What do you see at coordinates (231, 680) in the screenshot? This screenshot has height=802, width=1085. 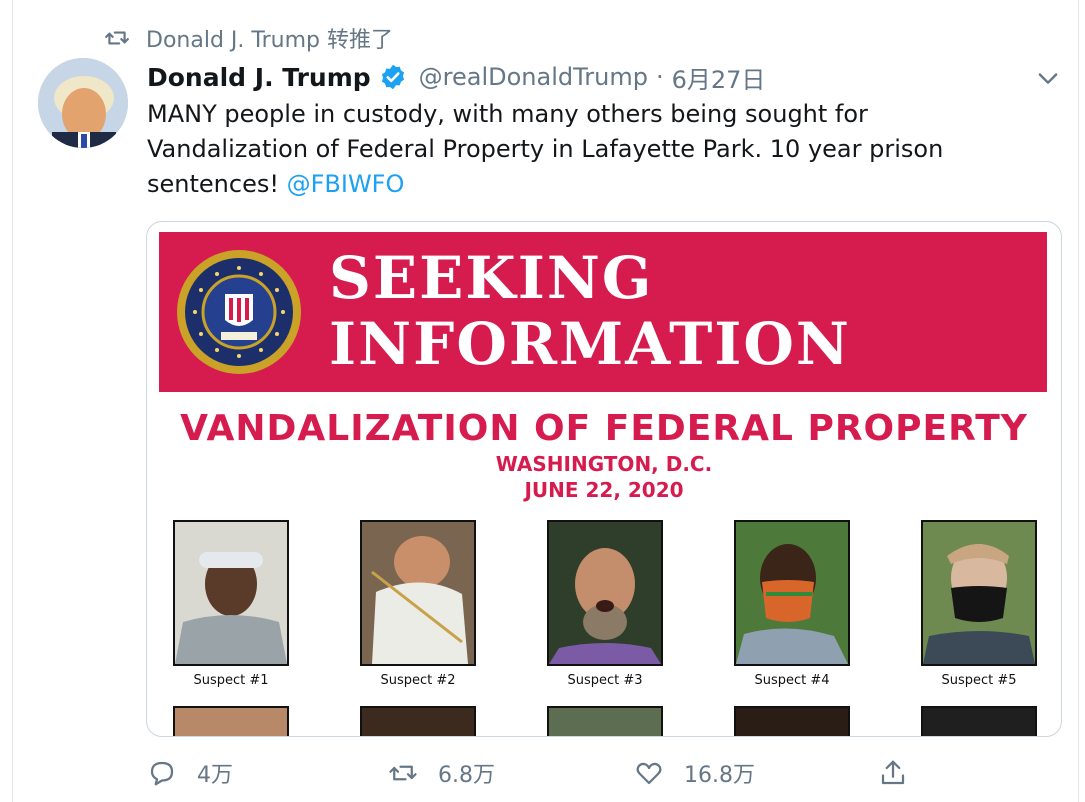 I see `suspect-caption: Suspect #1` at bounding box center [231, 680].